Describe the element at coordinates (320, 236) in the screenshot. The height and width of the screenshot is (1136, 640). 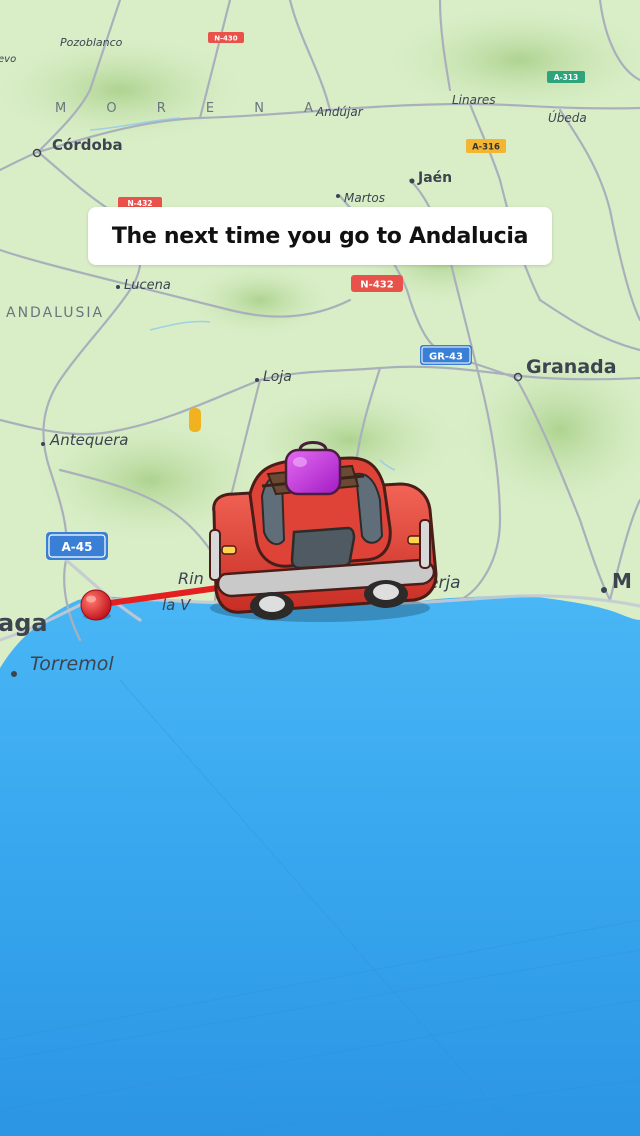
I see `caption-banner: The next time you go to Andalucia` at that location.